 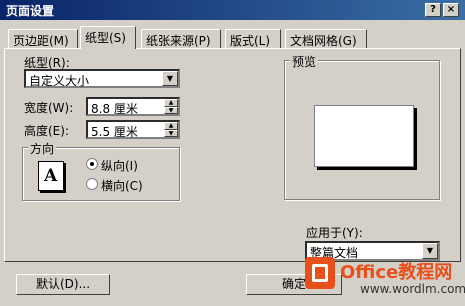 What do you see at coordinates (92, 184) in the screenshot?
I see `landscape-radio` at bounding box center [92, 184].